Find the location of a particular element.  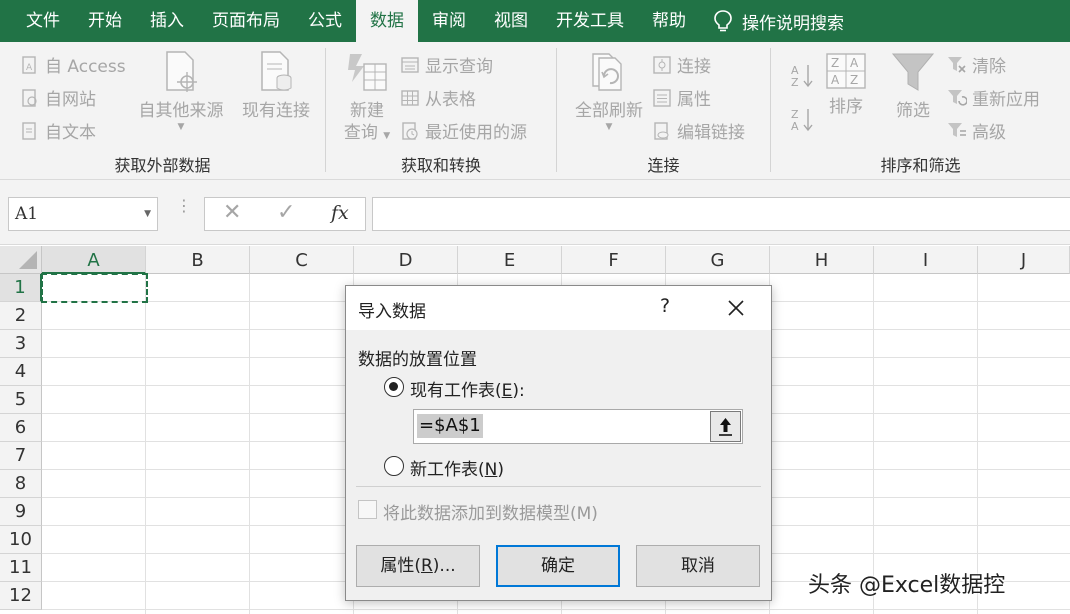

dialog-divider is located at coordinates (558, 486).